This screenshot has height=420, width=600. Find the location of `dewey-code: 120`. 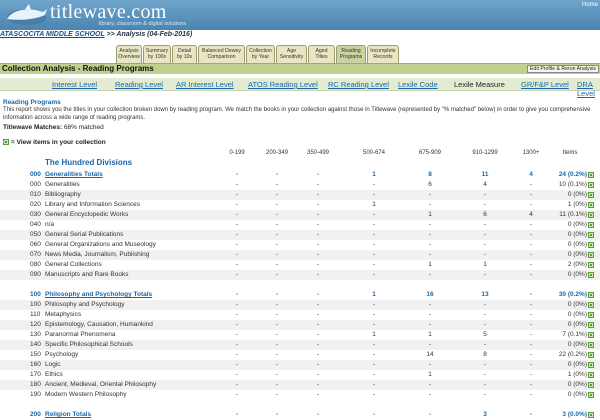

dewey-code: 120 is located at coordinates (35, 324).